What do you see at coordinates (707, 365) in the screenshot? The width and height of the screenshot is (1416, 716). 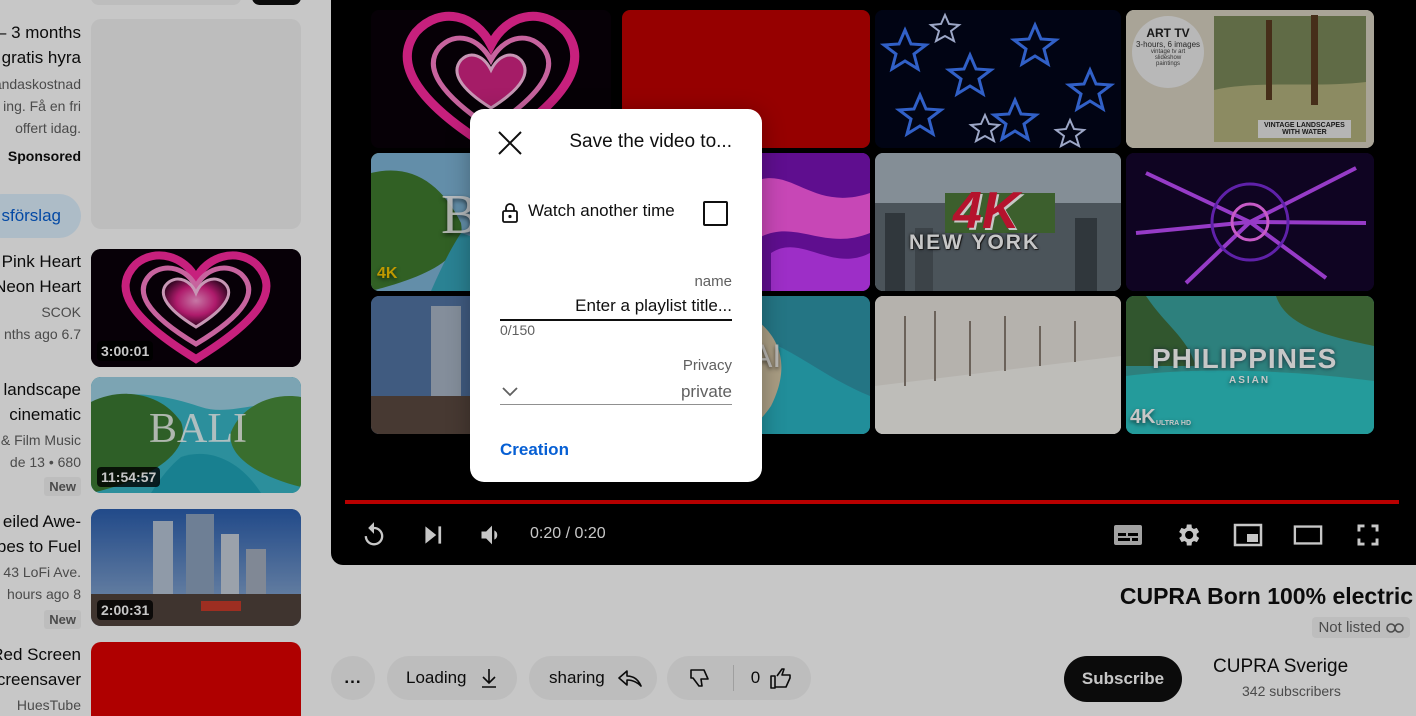 I see `privacy-label: Privacy` at bounding box center [707, 365].